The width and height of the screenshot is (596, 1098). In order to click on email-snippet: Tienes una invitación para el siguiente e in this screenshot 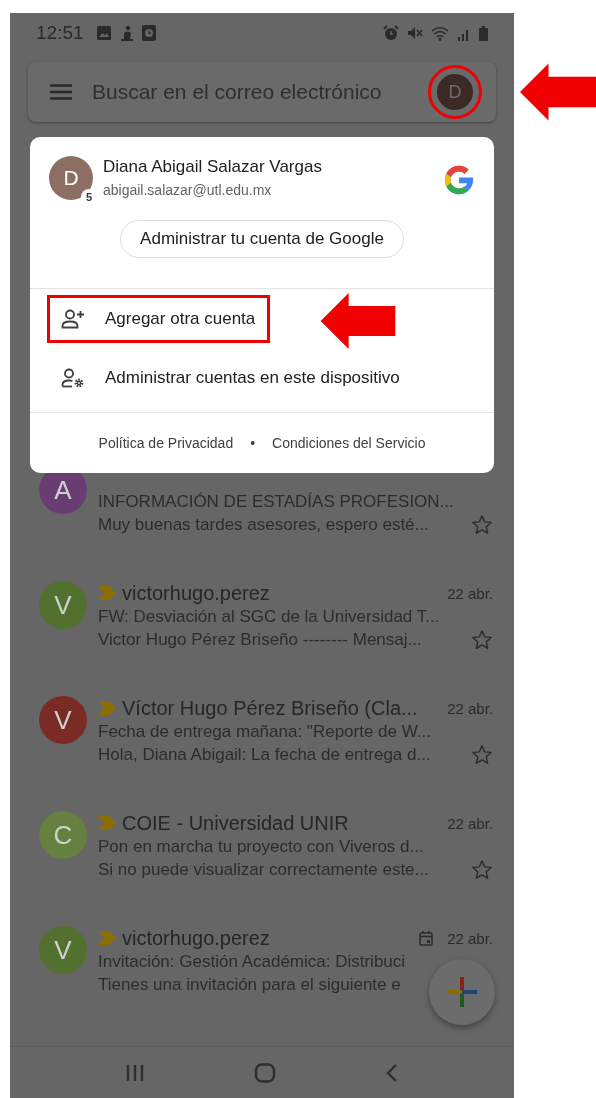, I will do `click(249, 985)`.